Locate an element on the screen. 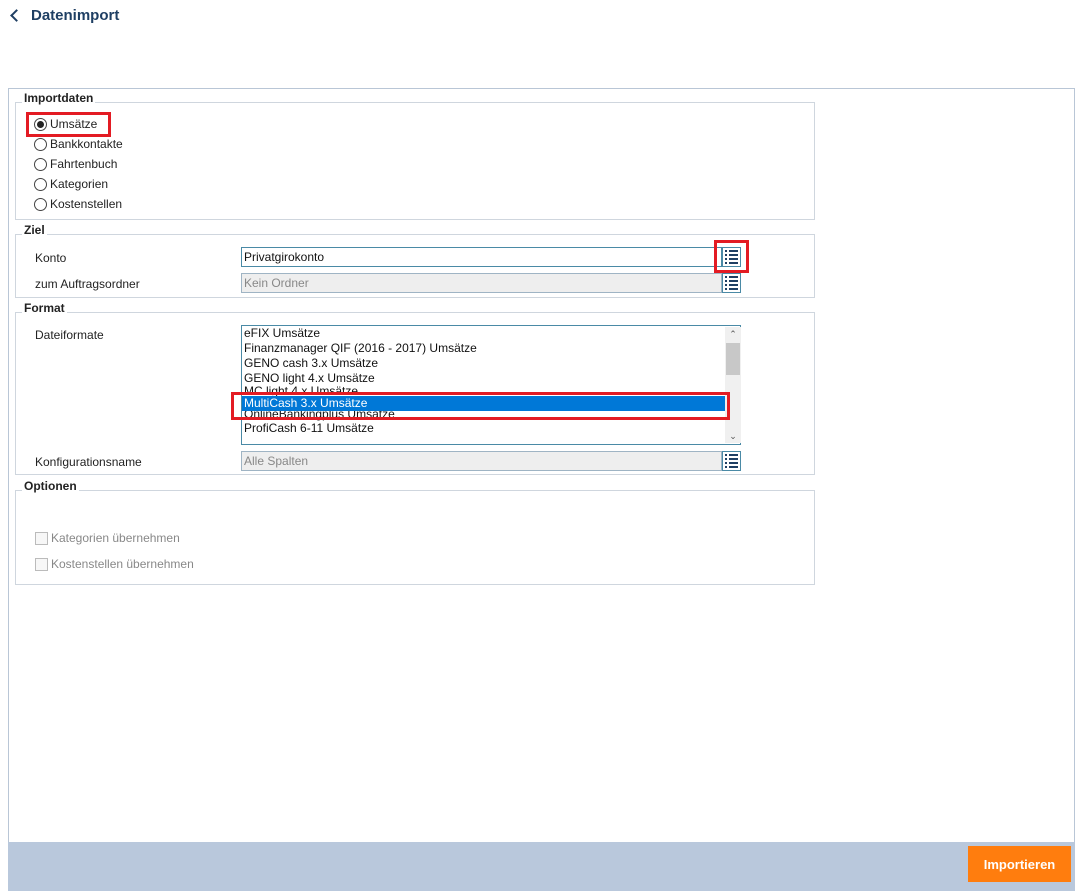 The height and width of the screenshot is (891, 1076). group-title: Format is located at coordinates (44, 308).